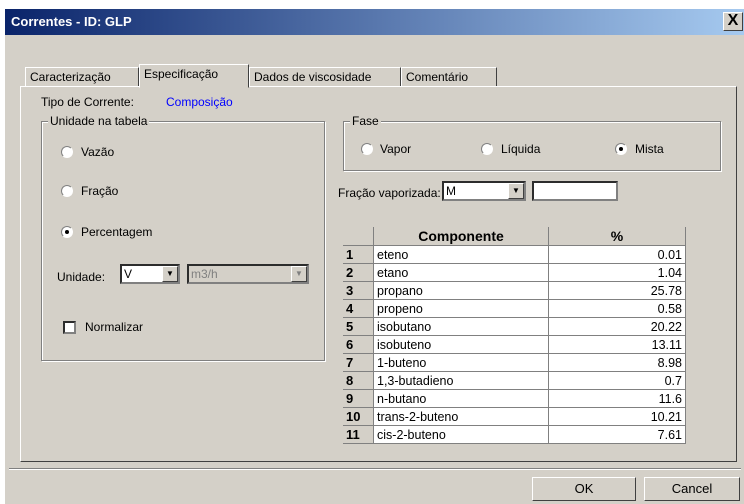 The height and width of the screenshot is (504, 744). Describe the element at coordinates (692, 489) in the screenshot. I see `cancel-button: Cancel` at that location.